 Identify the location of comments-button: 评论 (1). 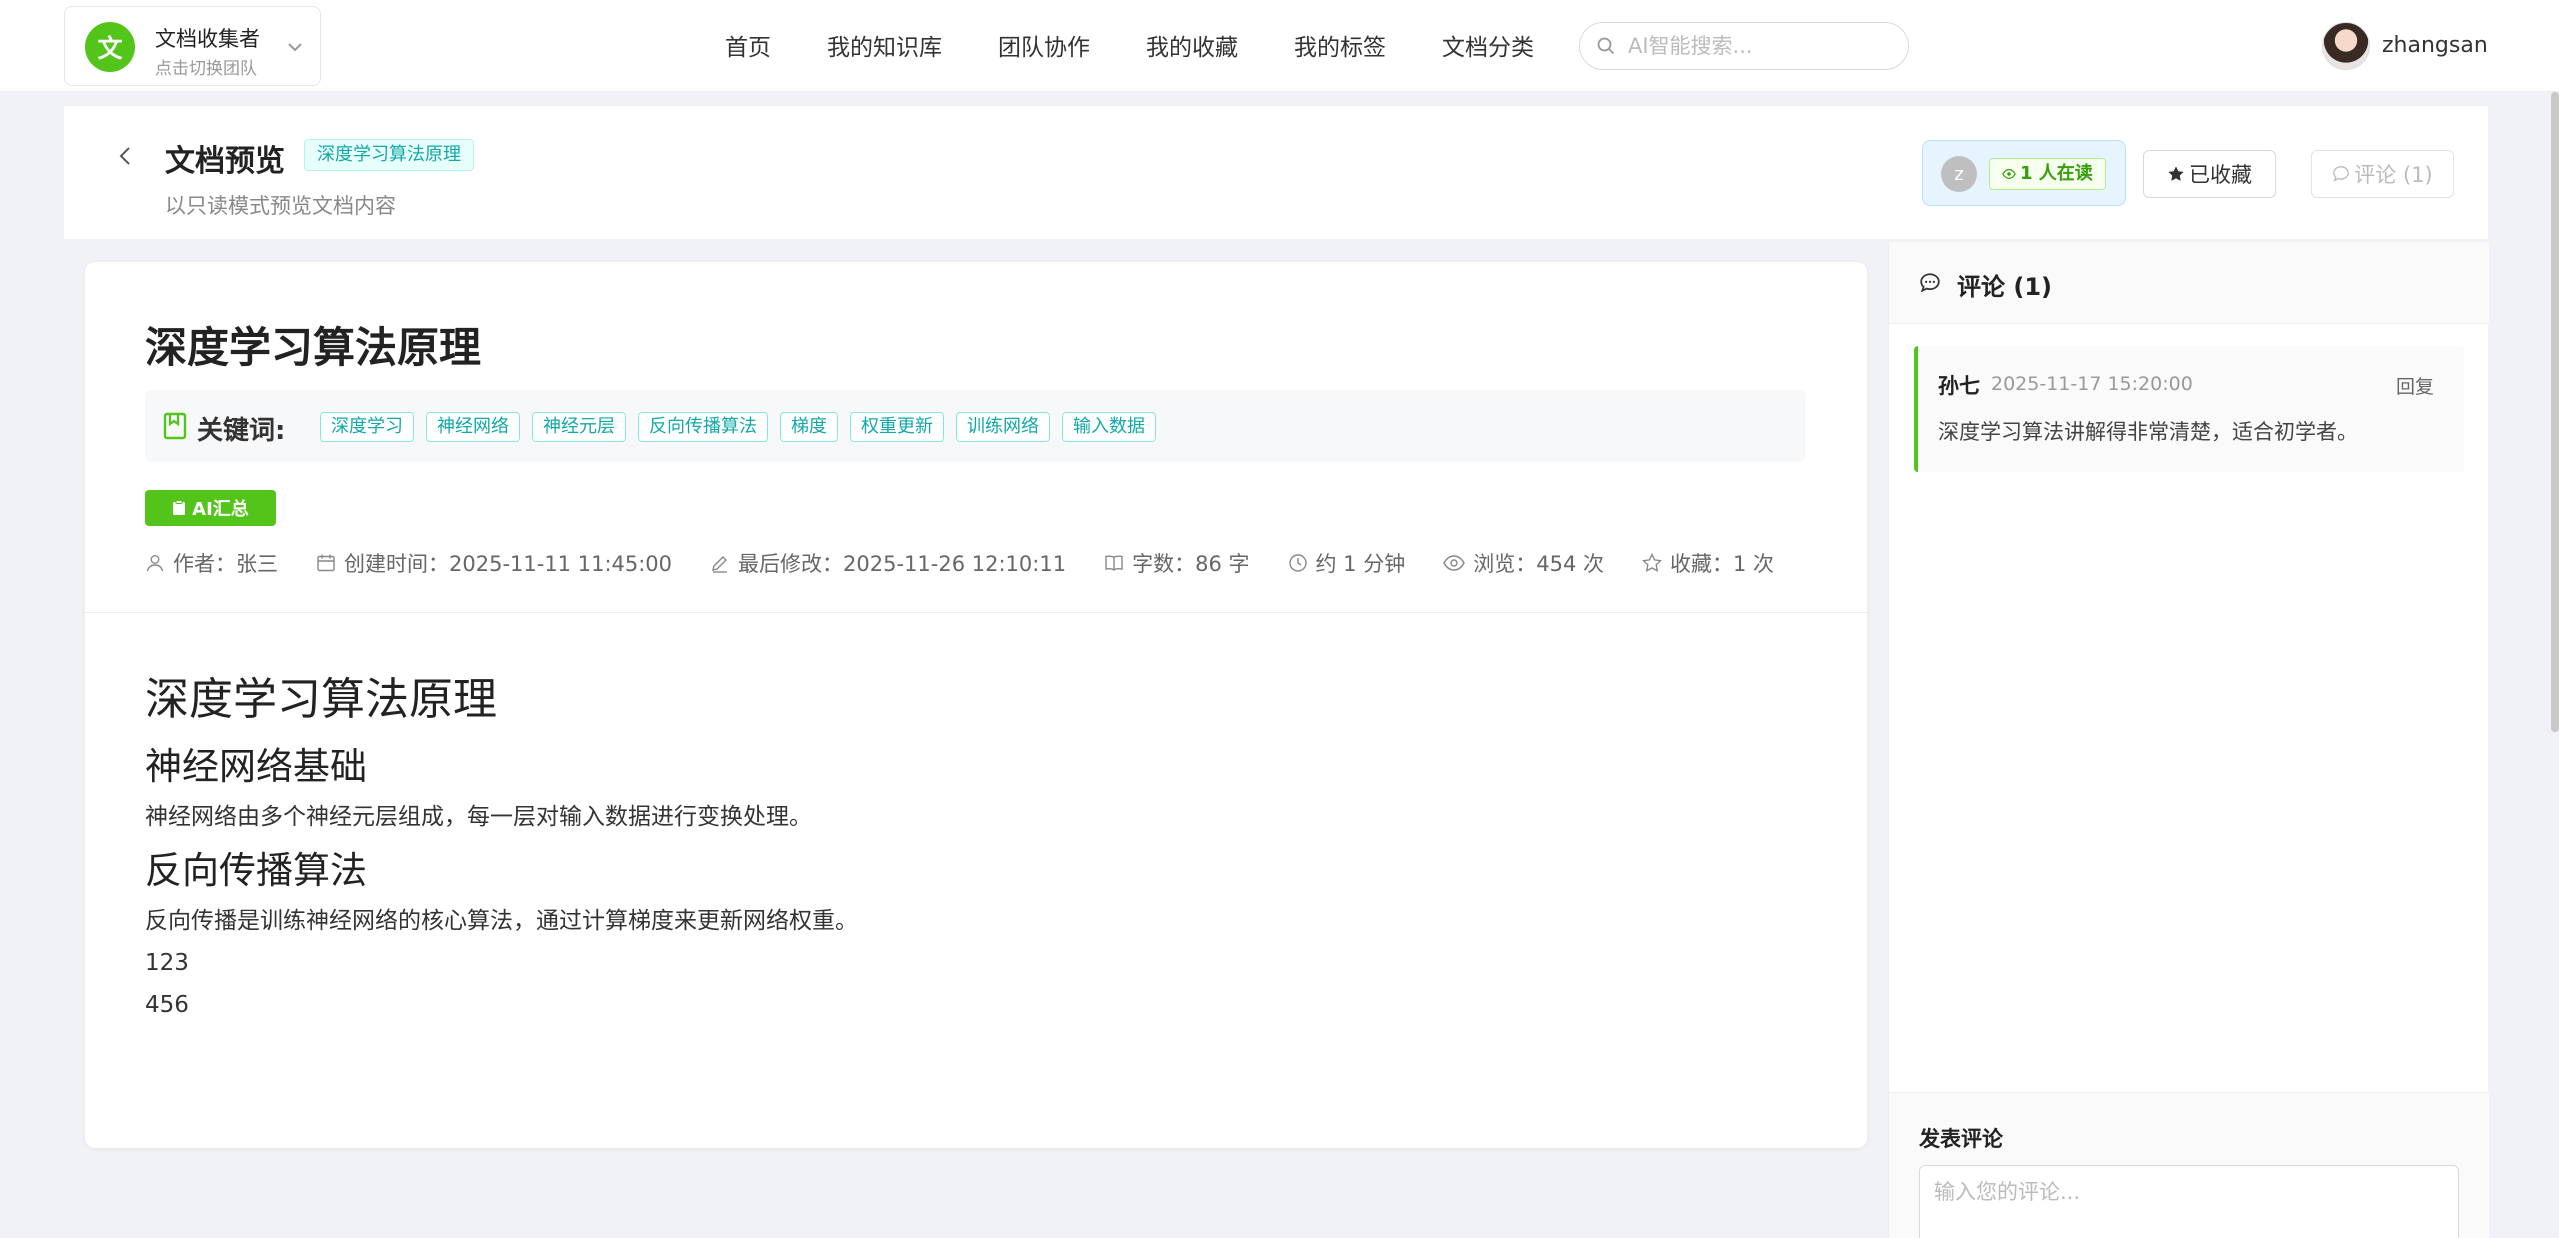
(2382, 174).